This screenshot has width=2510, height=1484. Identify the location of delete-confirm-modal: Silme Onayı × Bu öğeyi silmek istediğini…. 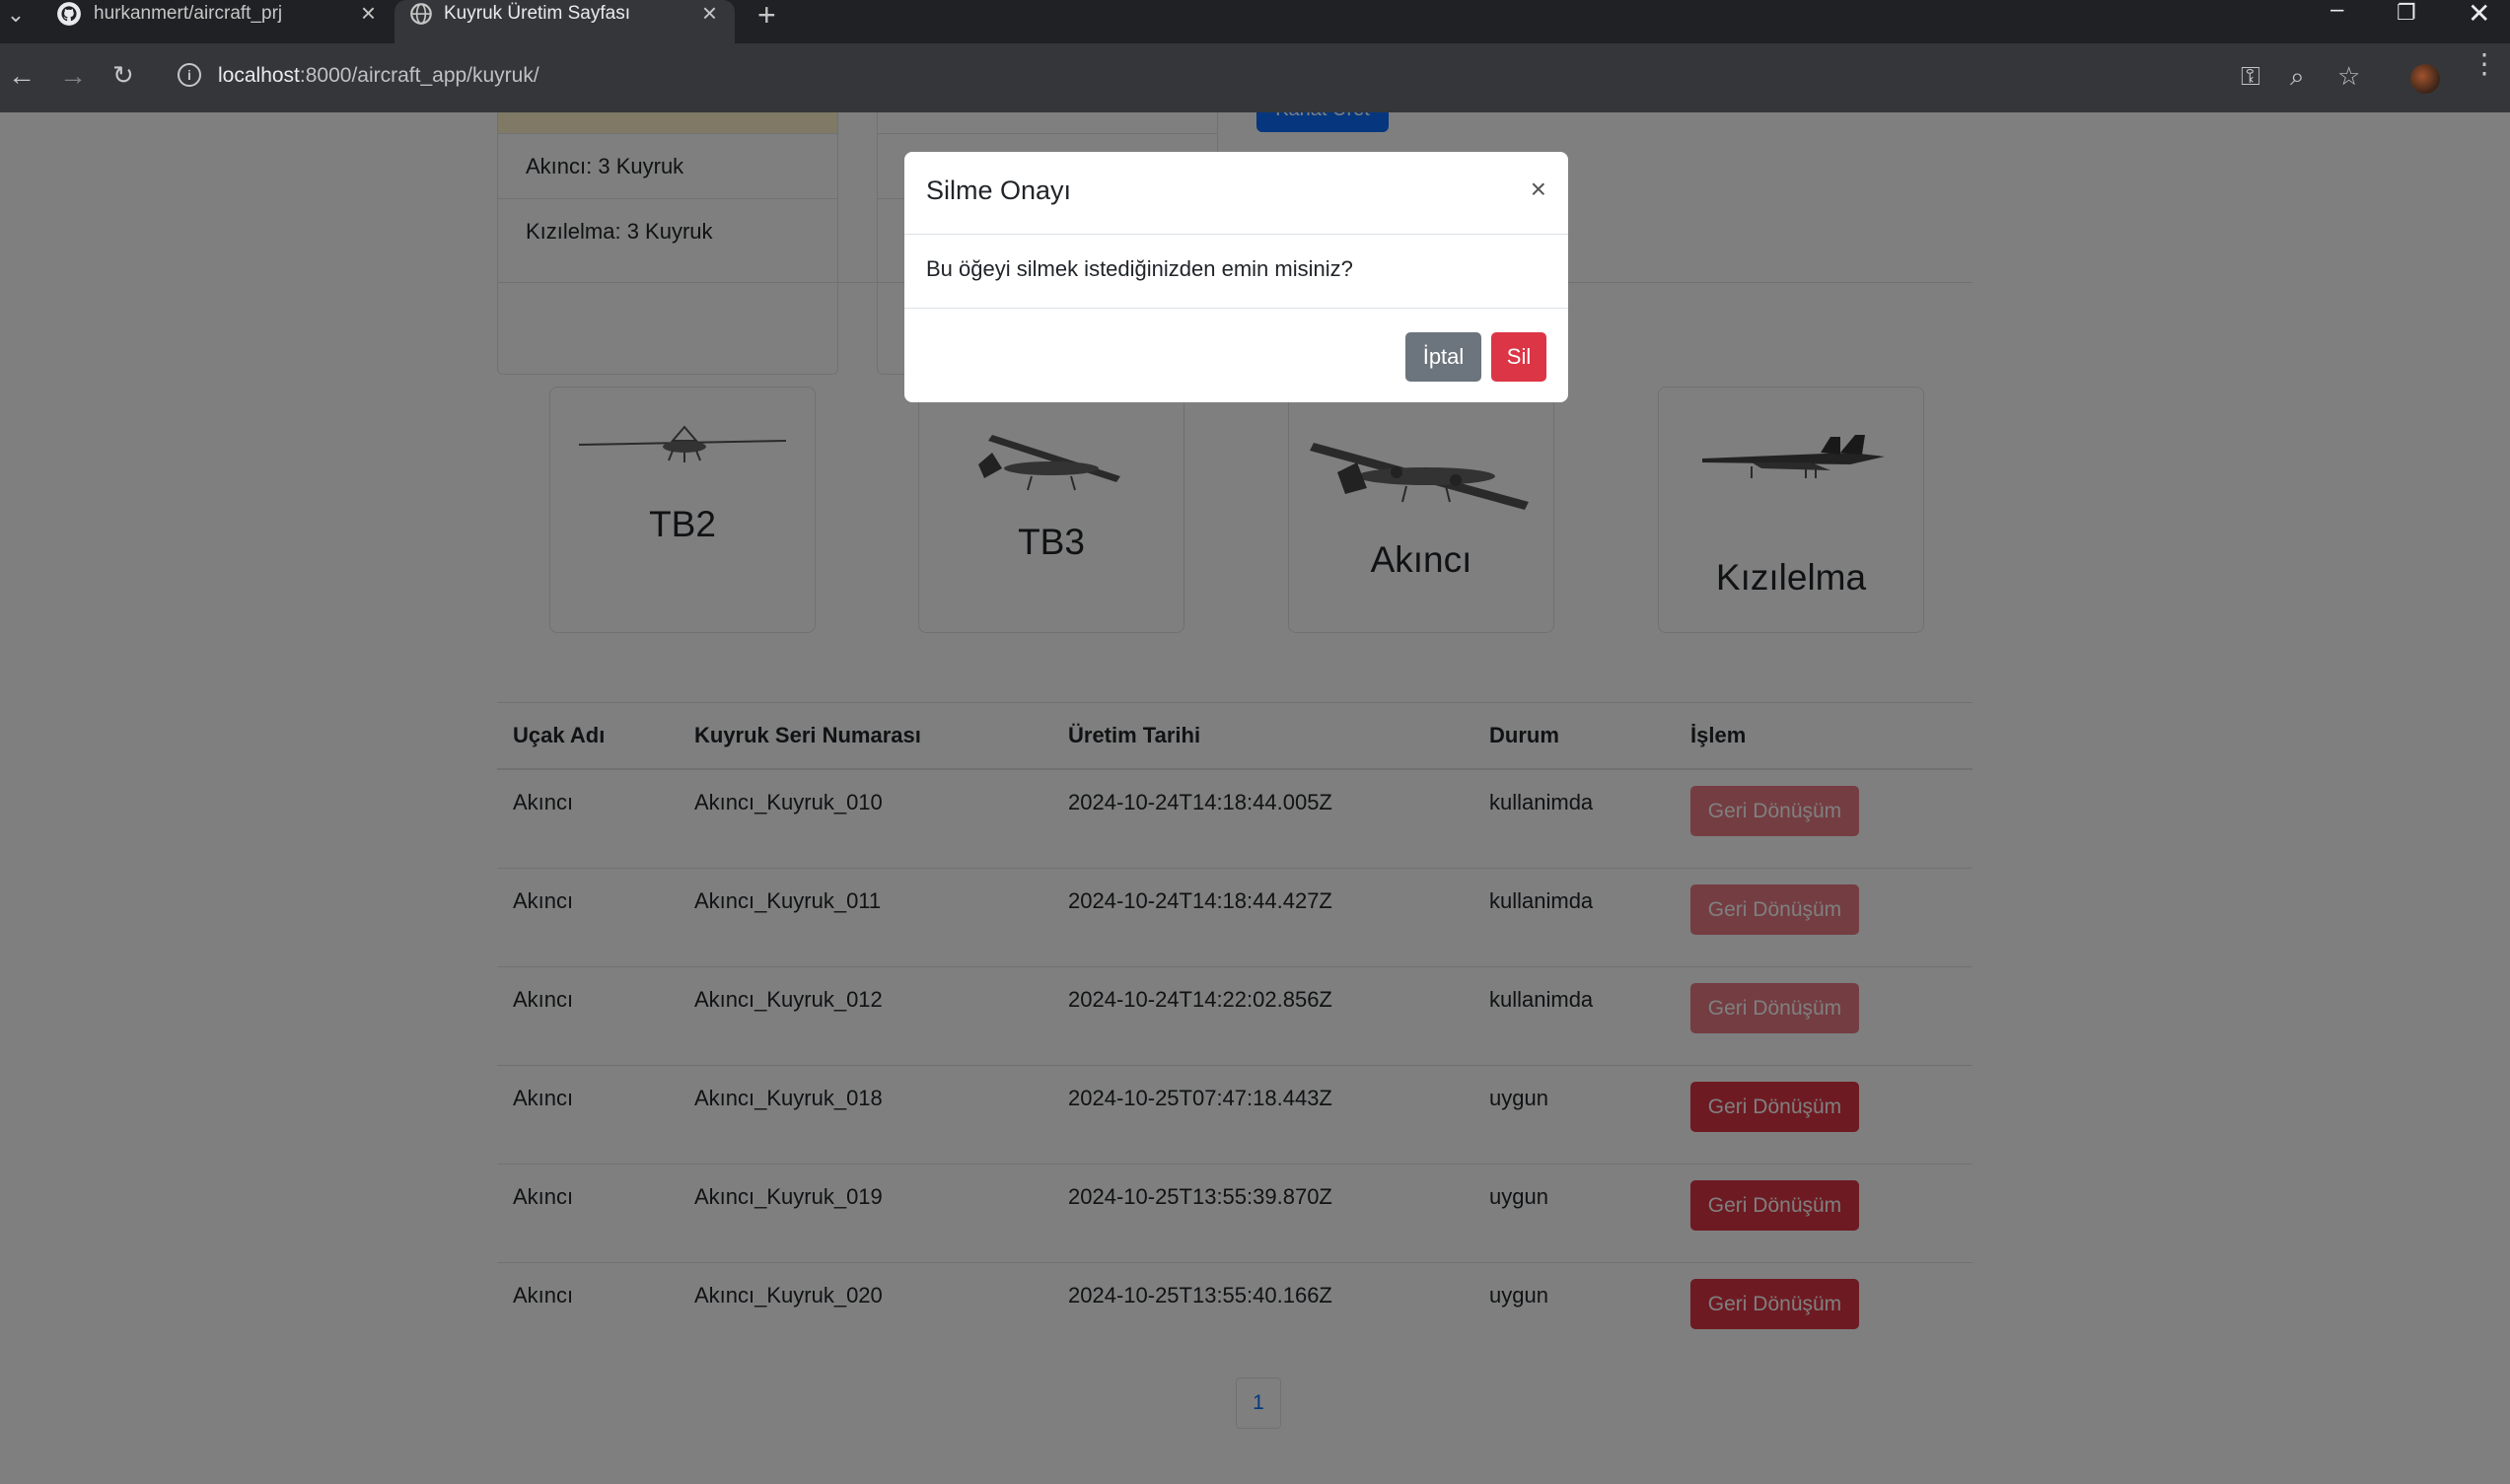
(1236, 277).